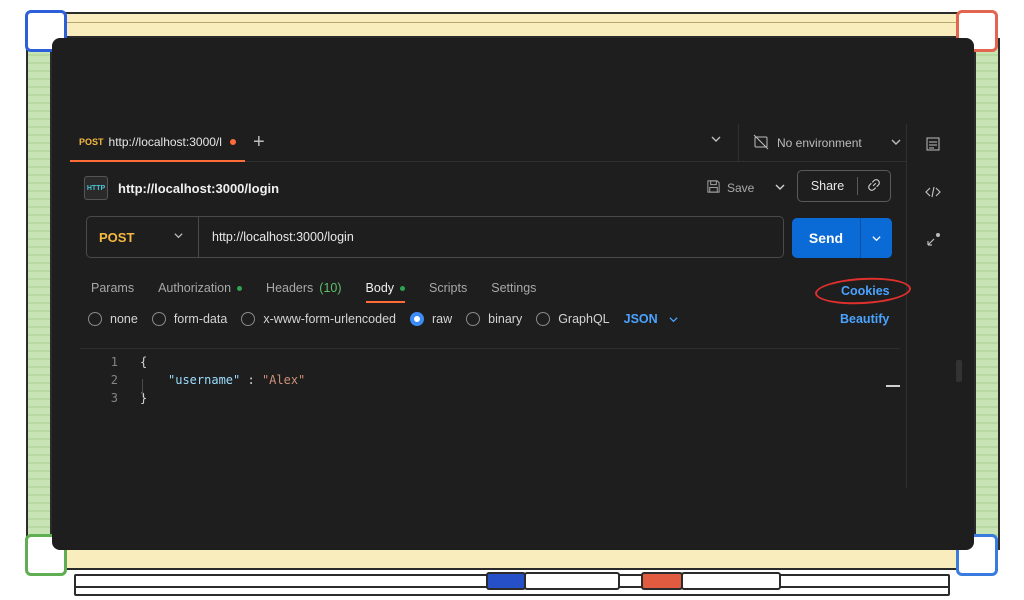 This screenshot has width=1024, height=600. What do you see at coordinates (673, 319) in the screenshot?
I see `language-chevron-down-icon` at bounding box center [673, 319].